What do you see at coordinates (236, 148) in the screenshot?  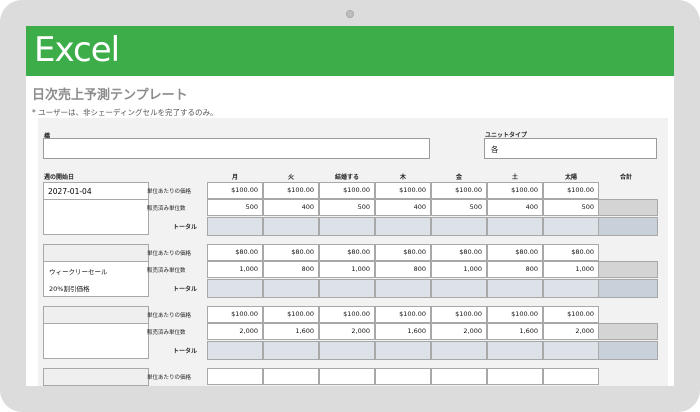 I see `item-input` at bounding box center [236, 148].